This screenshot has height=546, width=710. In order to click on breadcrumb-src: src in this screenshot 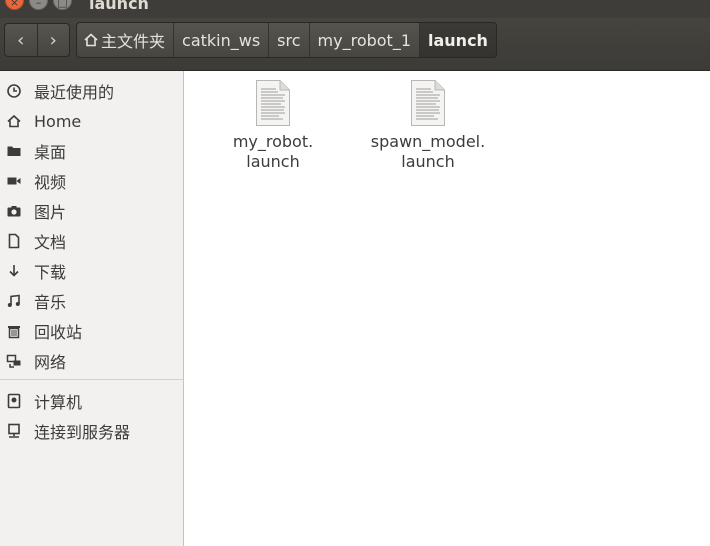, I will do `click(288, 40)`.